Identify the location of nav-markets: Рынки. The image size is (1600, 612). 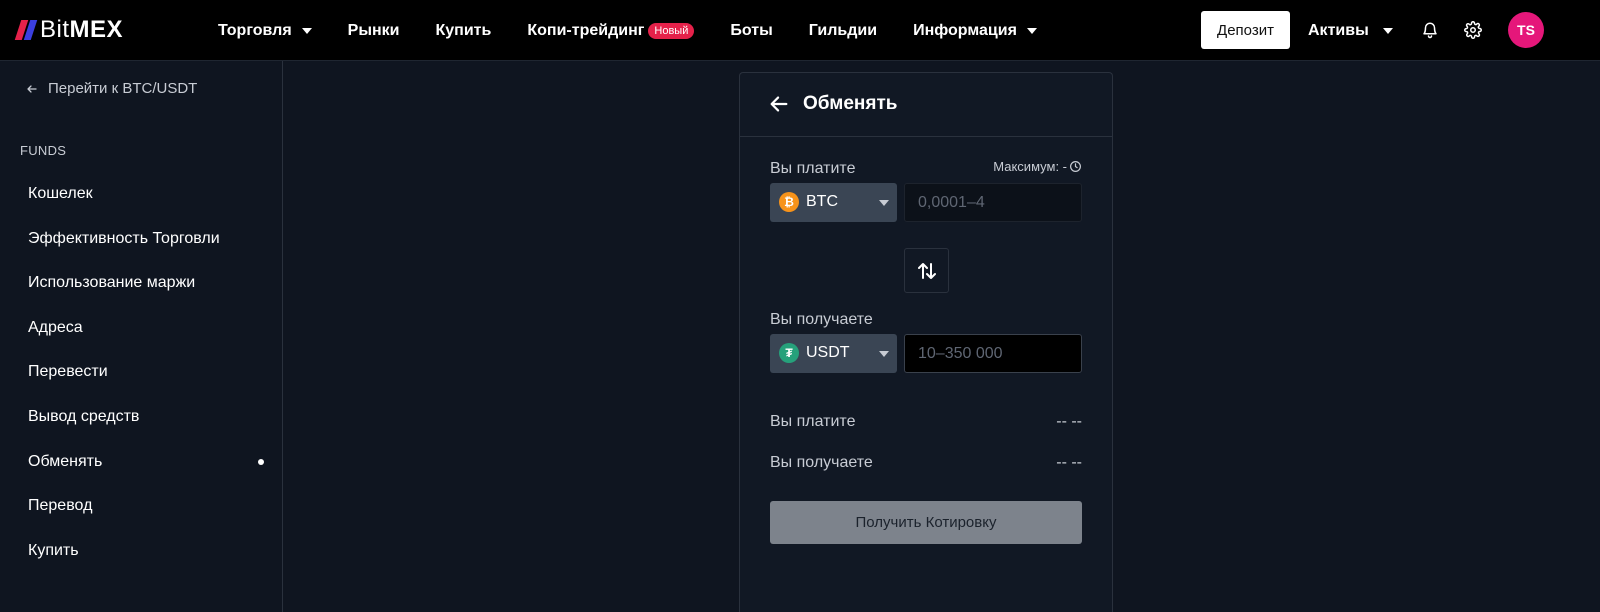
(374, 31).